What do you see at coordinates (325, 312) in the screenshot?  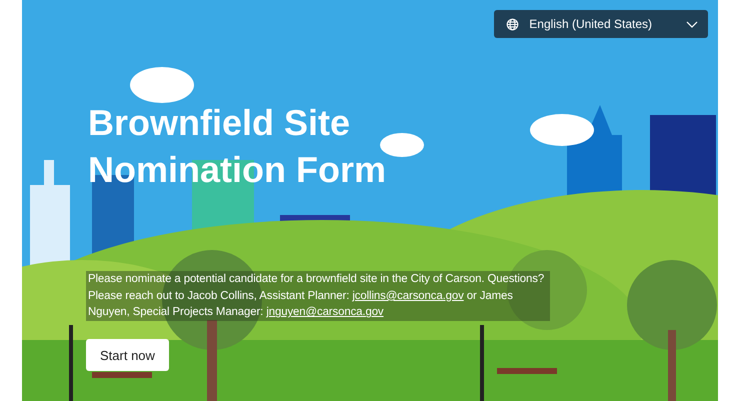 I see `email-link: jnguyen@carsonca.gov` at bounding box center [325, 312].